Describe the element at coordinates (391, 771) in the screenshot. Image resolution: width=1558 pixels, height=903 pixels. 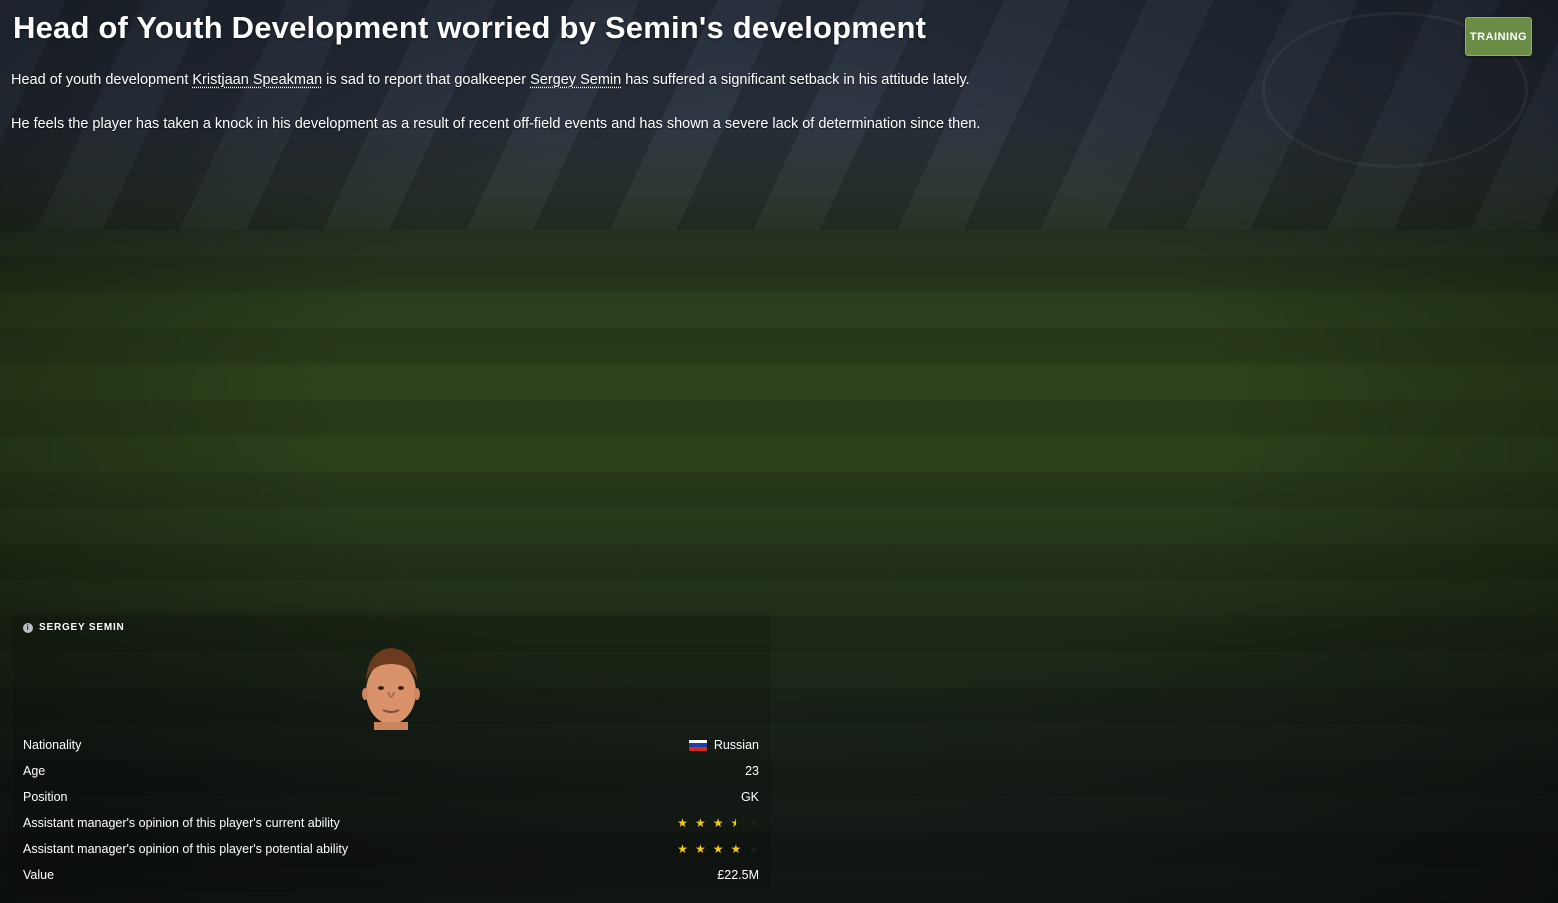
I see `row-age: Age 23` at that location.